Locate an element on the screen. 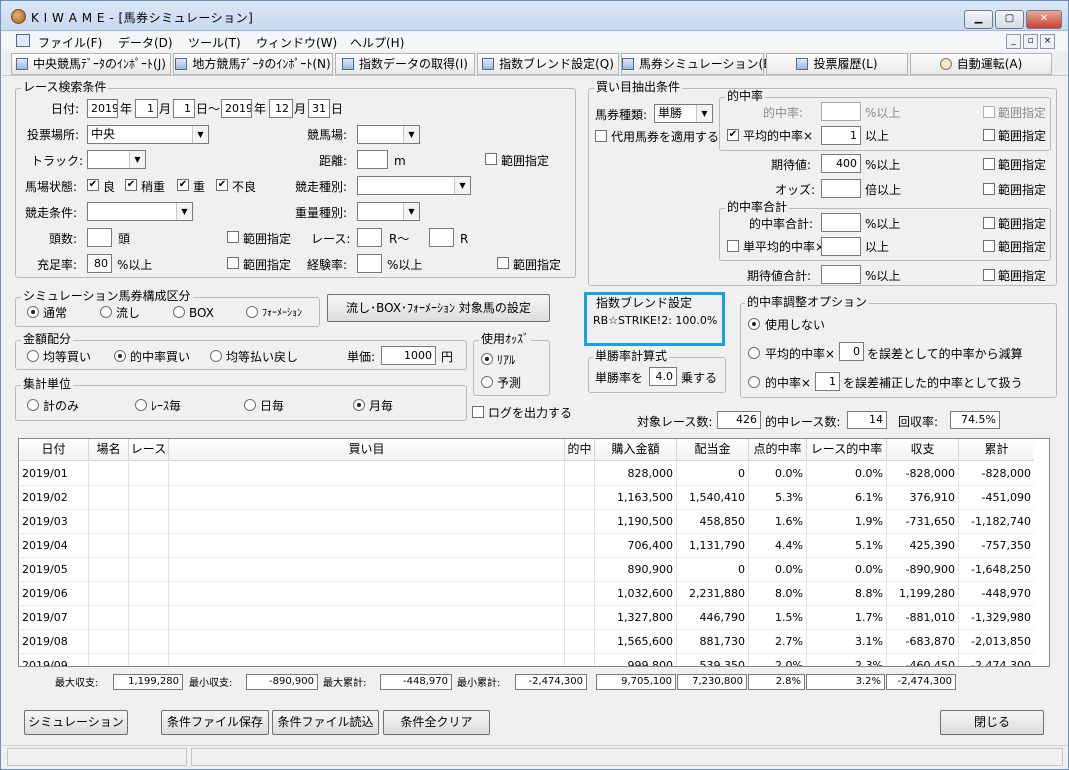 This screenshot has width=1069, height=770. header-balance: 収支 is located at coordinates (923, 450).